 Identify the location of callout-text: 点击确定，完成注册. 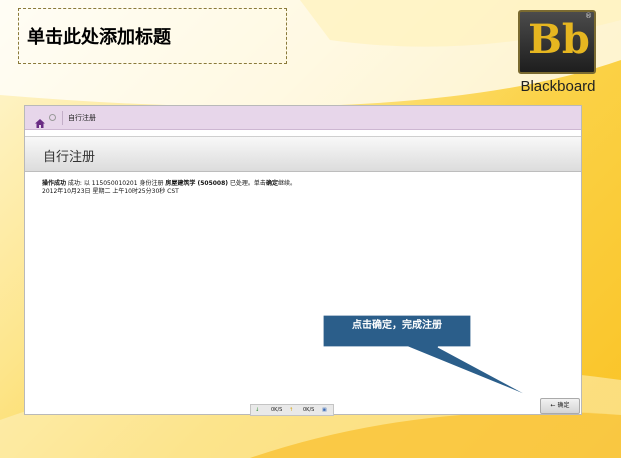
(397, 325).